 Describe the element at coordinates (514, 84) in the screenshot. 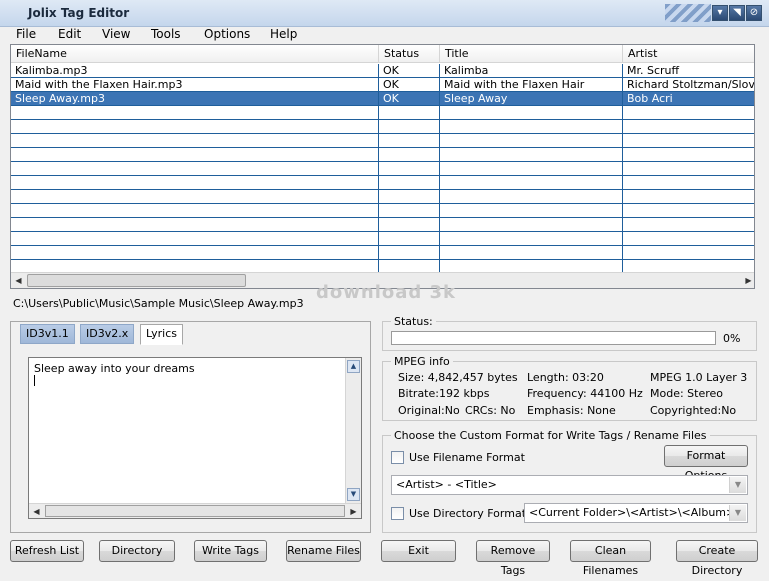

I see `cell-title: Maid with the Flaxen Hair` at that location.